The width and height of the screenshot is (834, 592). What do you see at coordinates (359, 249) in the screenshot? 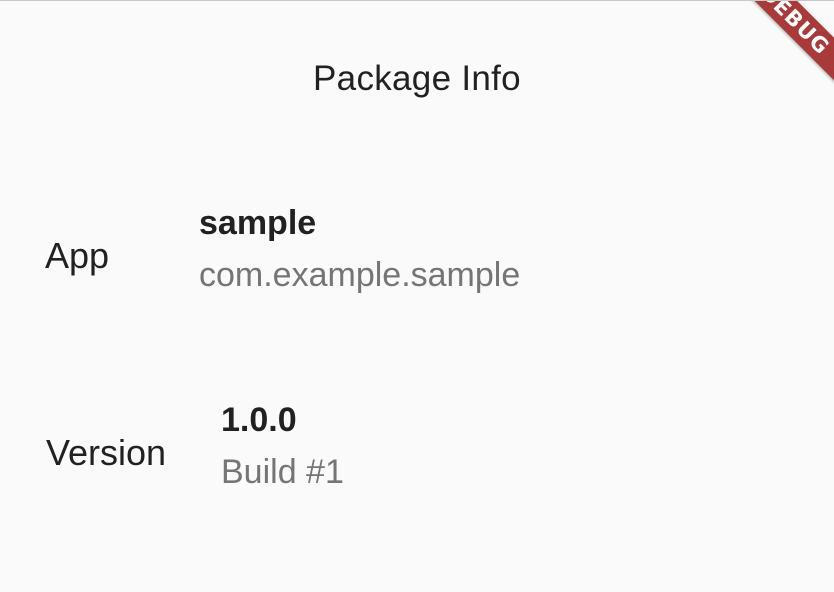
I see `app-details: sample com.example.sample` at bounding box center [359, 249].